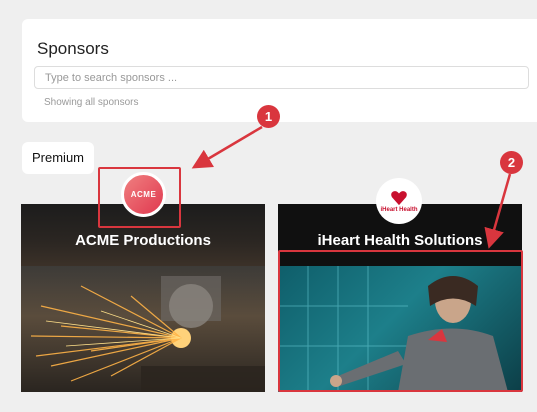  Describe the element at coordinates (147, 334) in the screenshot. I see `sparks-image` at that location.